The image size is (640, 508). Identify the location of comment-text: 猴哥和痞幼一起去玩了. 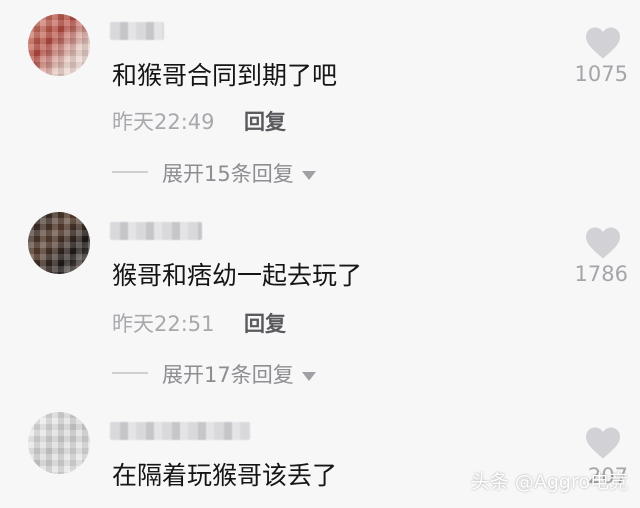
(237, 275).